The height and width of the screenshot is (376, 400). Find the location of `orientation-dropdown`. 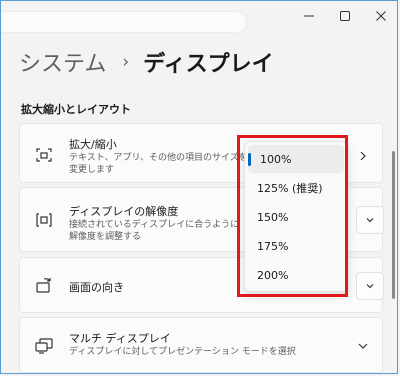

orientation-dropdown is located at coordinates (370, 286).